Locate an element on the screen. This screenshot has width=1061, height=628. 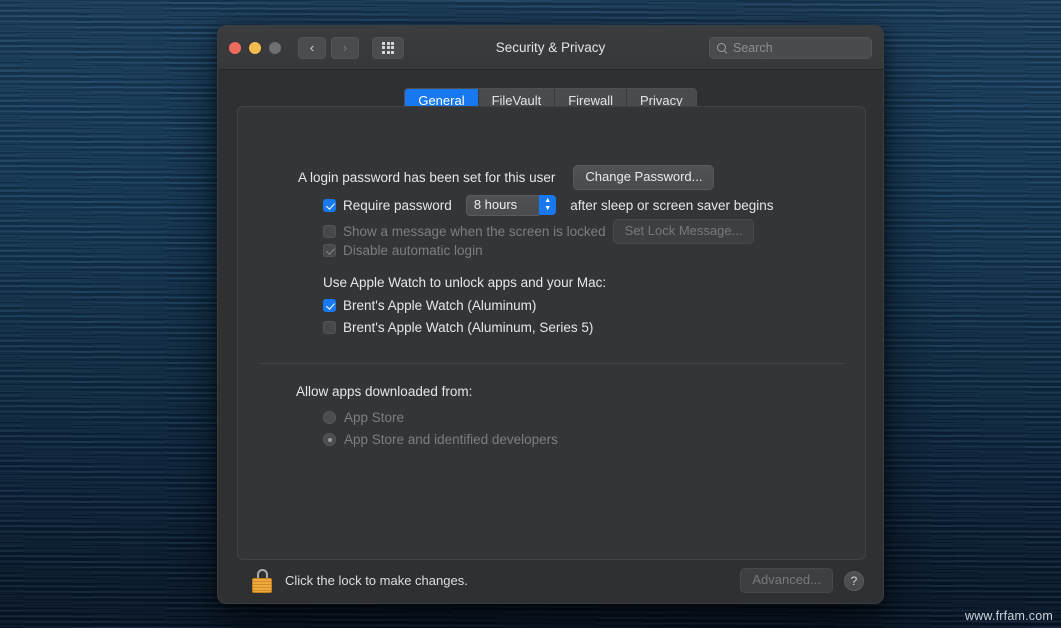
forward-button: › is located at coordinates (345, 47).